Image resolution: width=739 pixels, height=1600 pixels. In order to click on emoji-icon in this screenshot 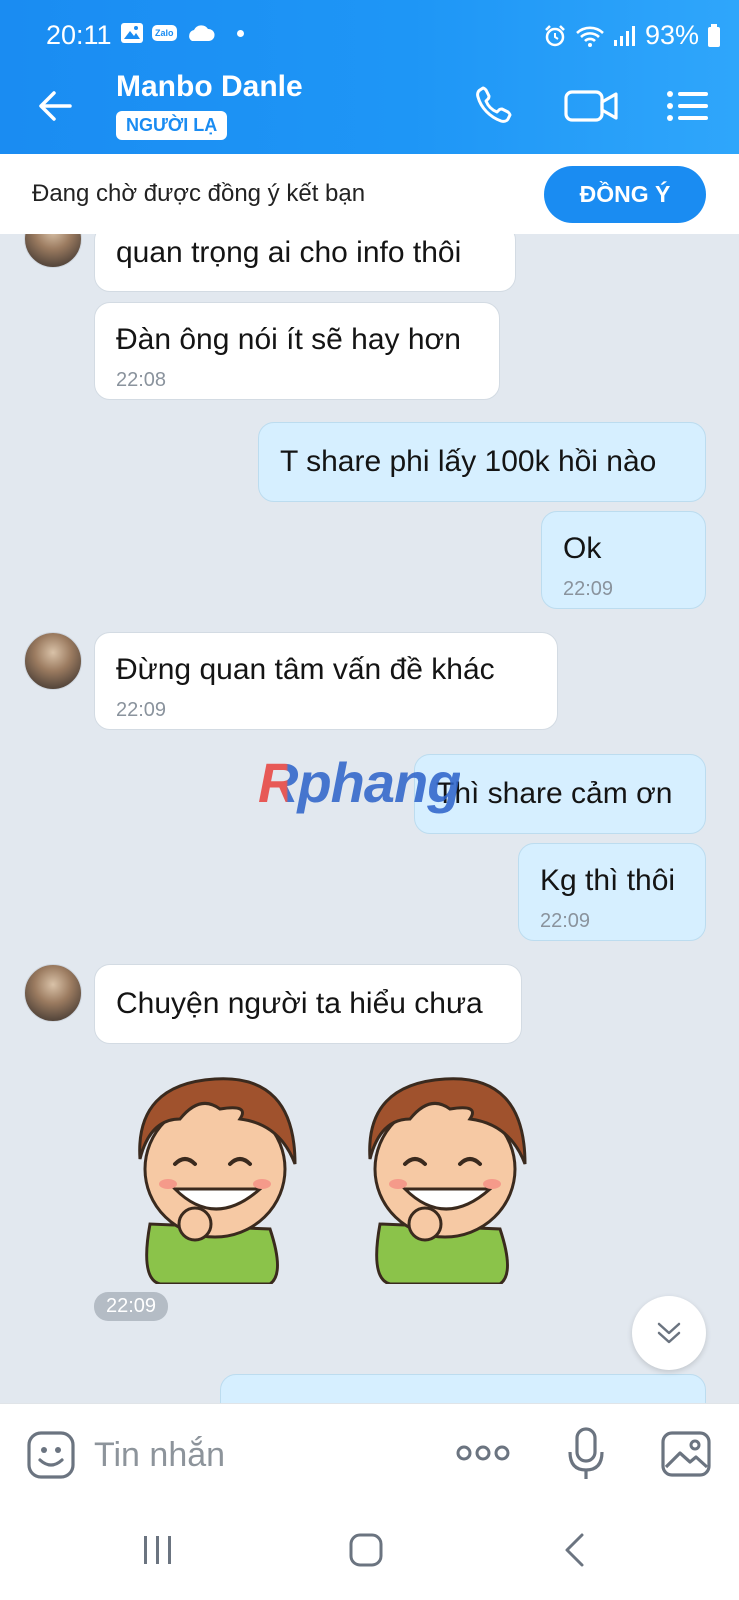, I will do `click(51, 1455)`.